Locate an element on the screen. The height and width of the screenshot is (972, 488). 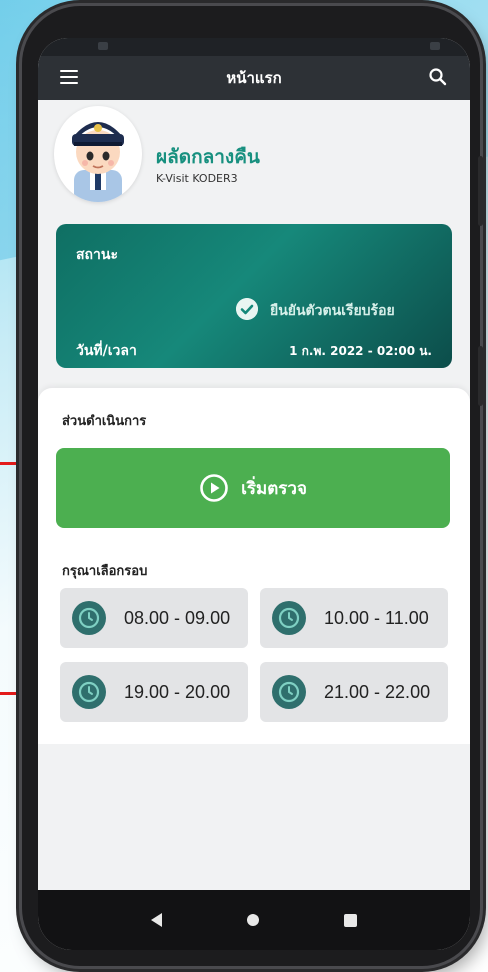
profile-header: ผลัดกลางคืน K-Visit KODER3 is located at coordinates (254, 159).